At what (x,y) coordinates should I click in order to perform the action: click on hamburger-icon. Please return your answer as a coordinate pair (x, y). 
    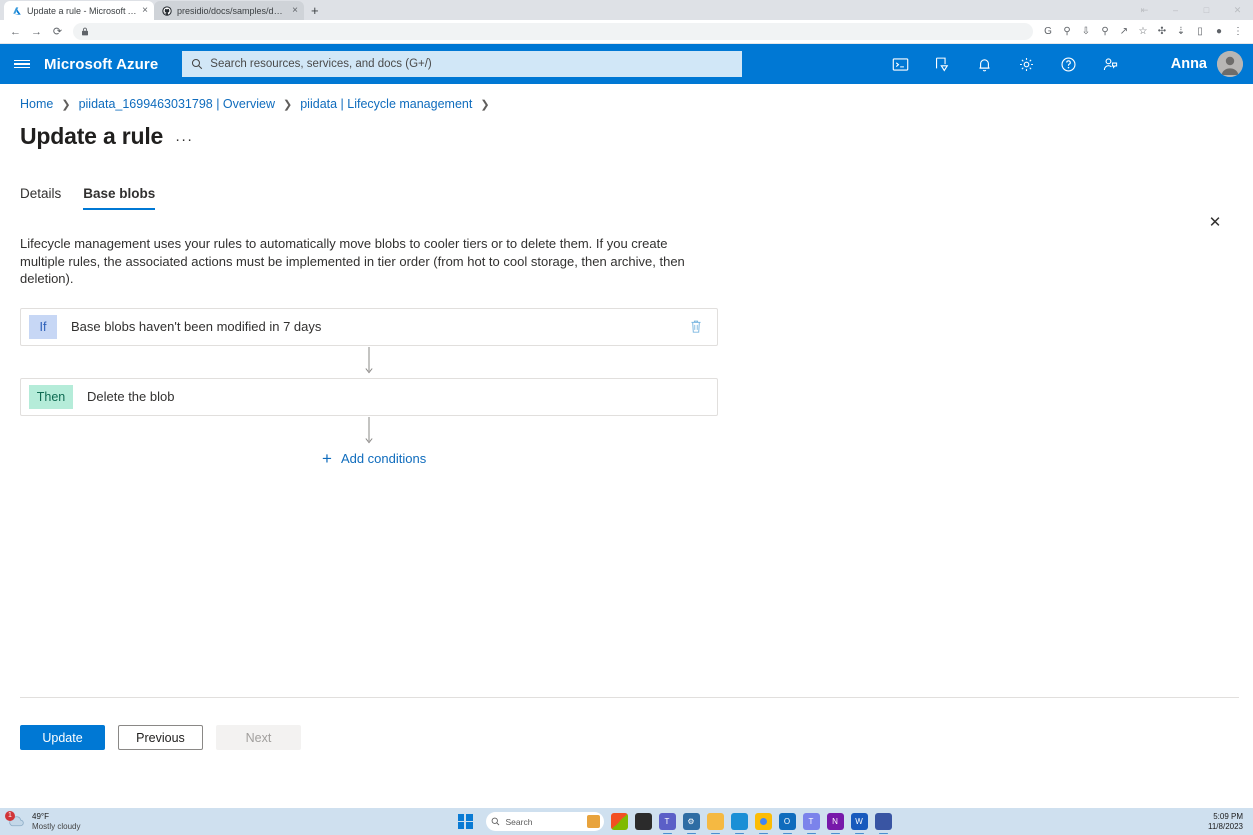
    Looking at the image, I should click on (22, 64).